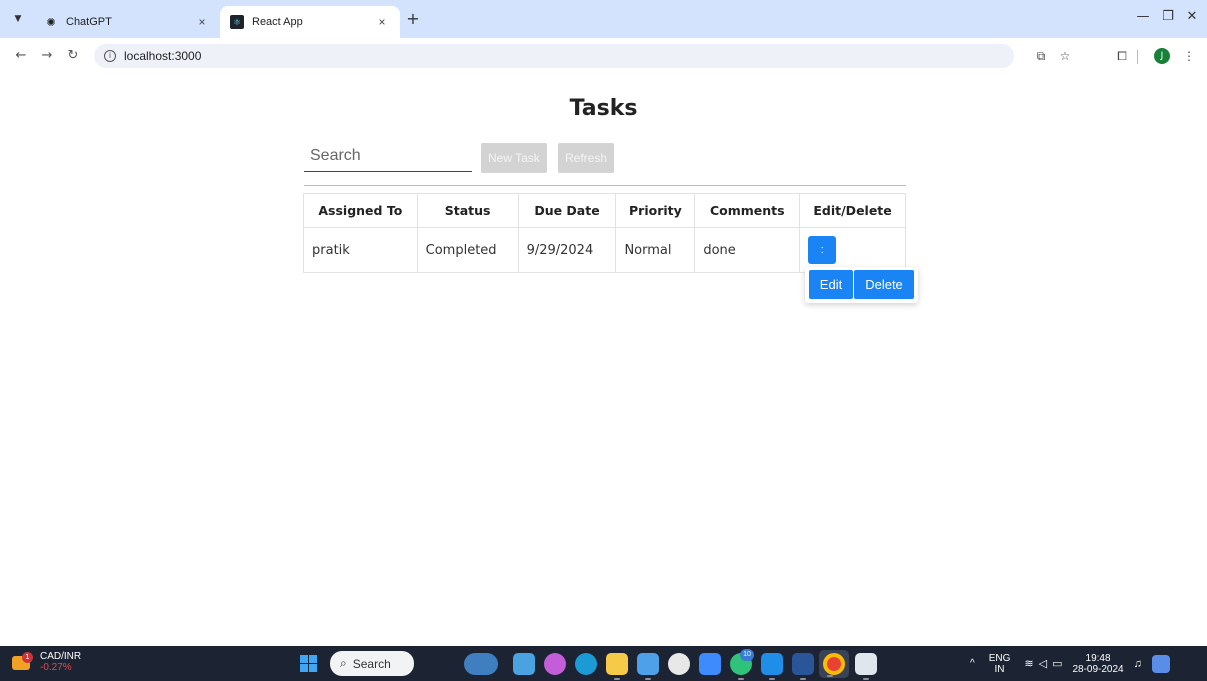 The height and width of the screenshot is (681, 1207). Describe the element at coordinates (742, 664) in the screenshot. I see `whatsapp-icon: 10` at that location.